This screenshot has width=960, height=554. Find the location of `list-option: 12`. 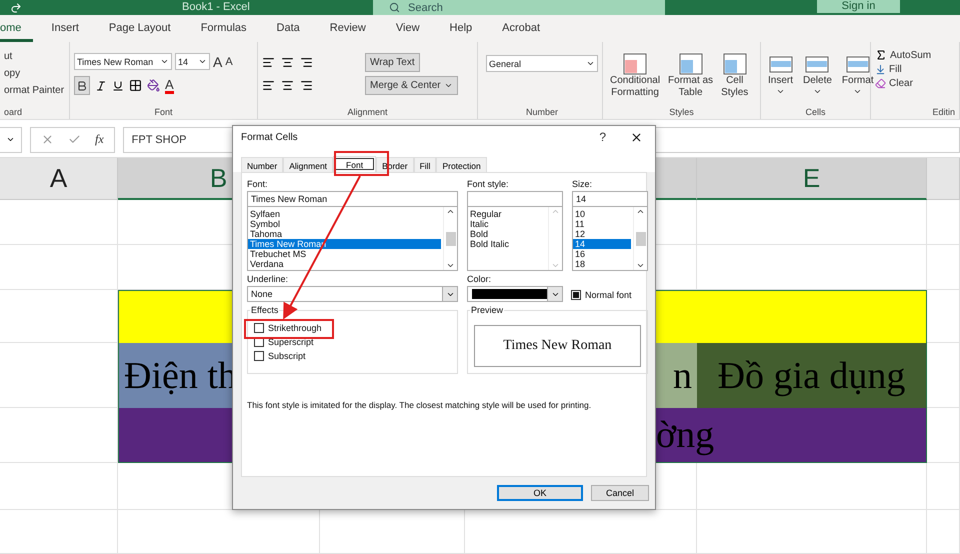

list-option: 12 is located at coordinates (602, 234).